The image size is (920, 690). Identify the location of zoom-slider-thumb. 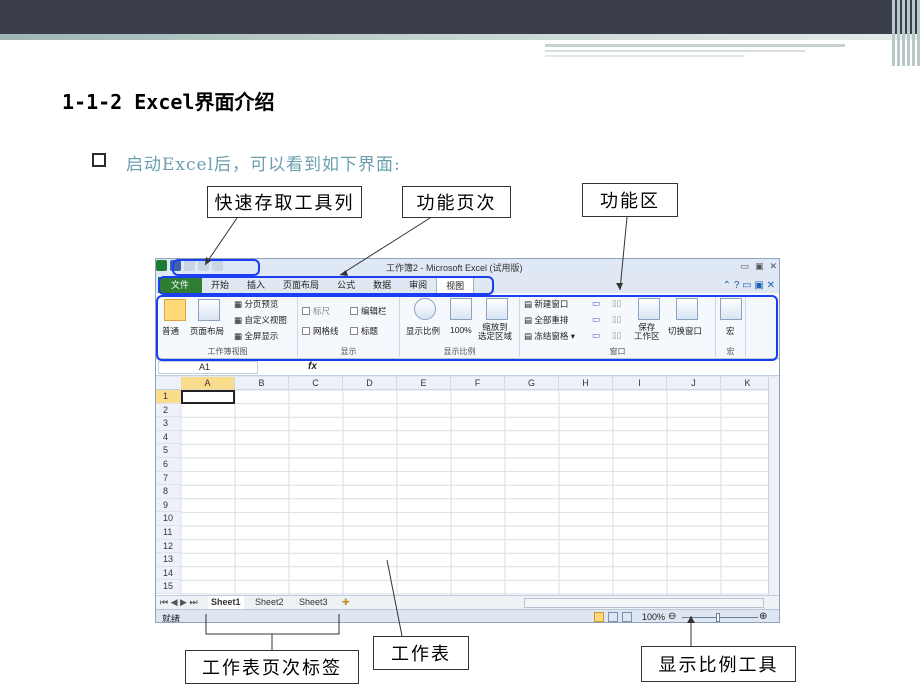
(718, 617).